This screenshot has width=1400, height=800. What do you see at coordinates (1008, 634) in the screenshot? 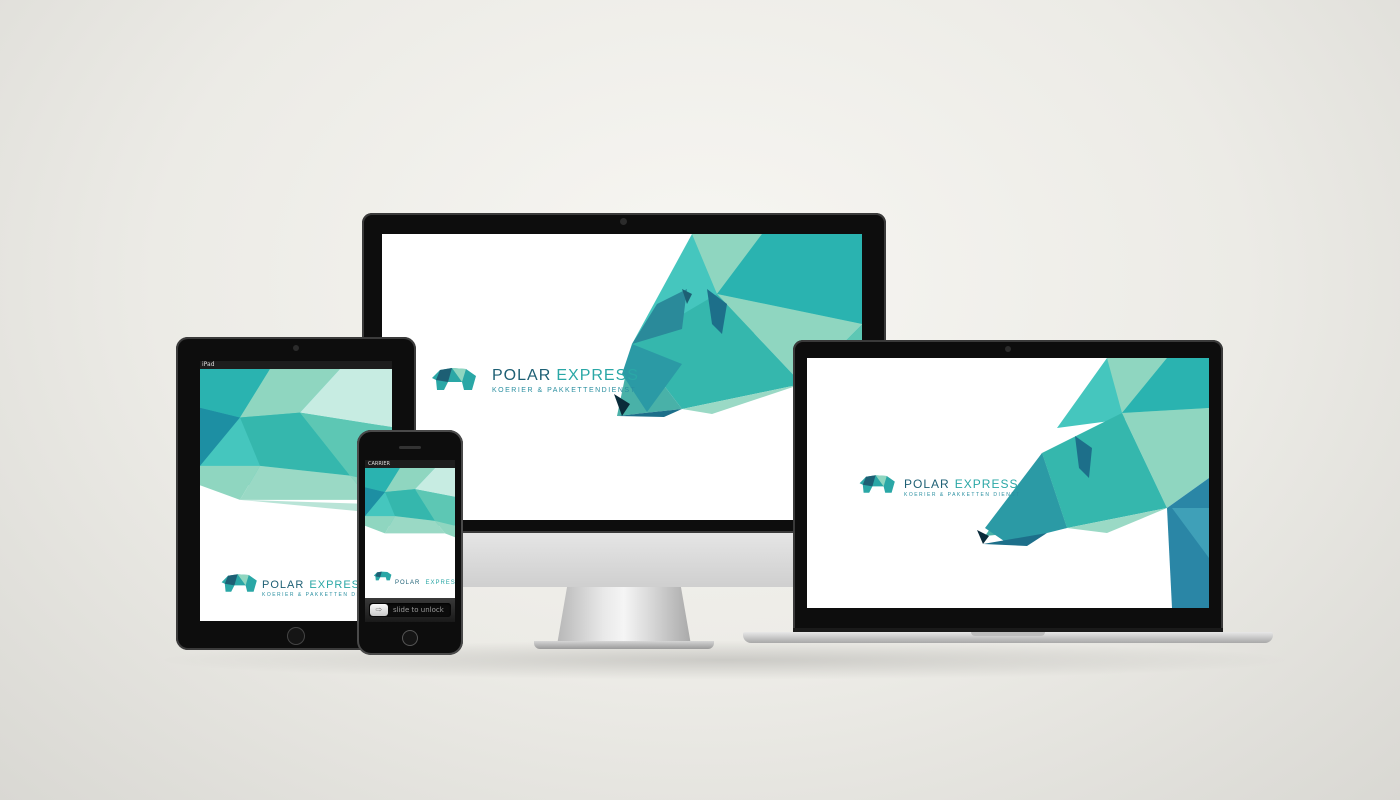
I see `macbook-notch` at bounding box center [1008, 634].